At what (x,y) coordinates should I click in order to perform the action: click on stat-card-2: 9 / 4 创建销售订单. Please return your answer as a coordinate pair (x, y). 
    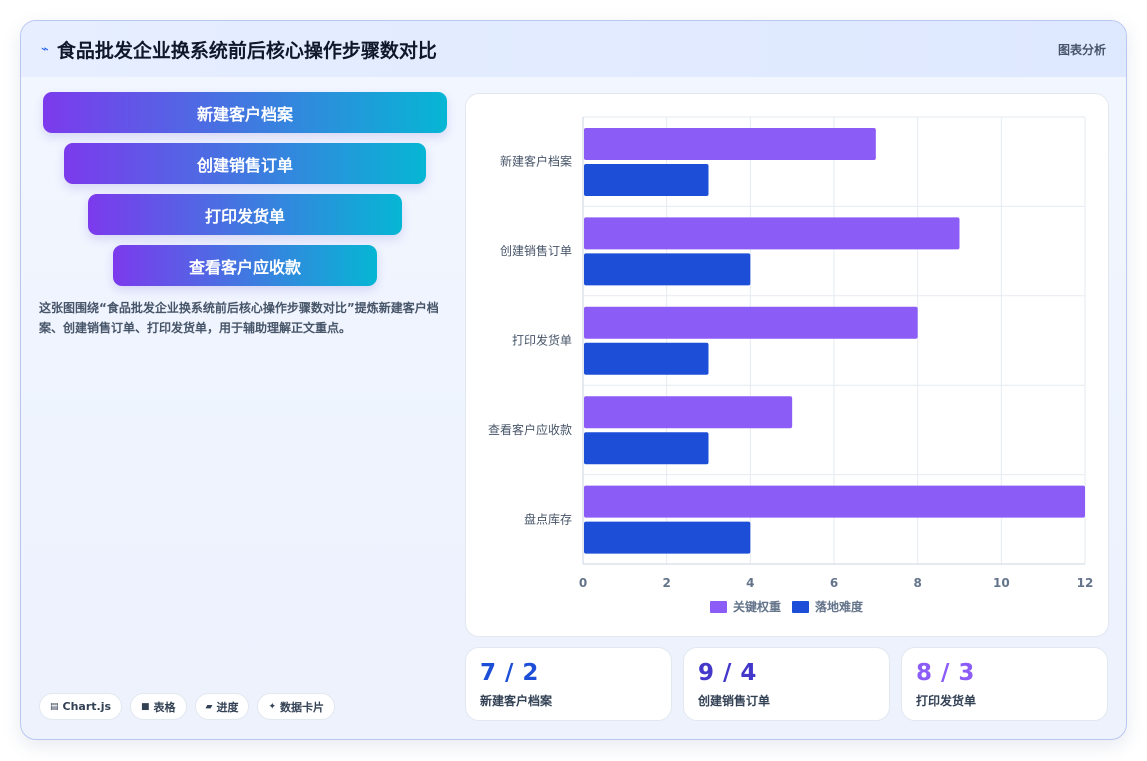
    Looking at the image, I should click on (786, 684).